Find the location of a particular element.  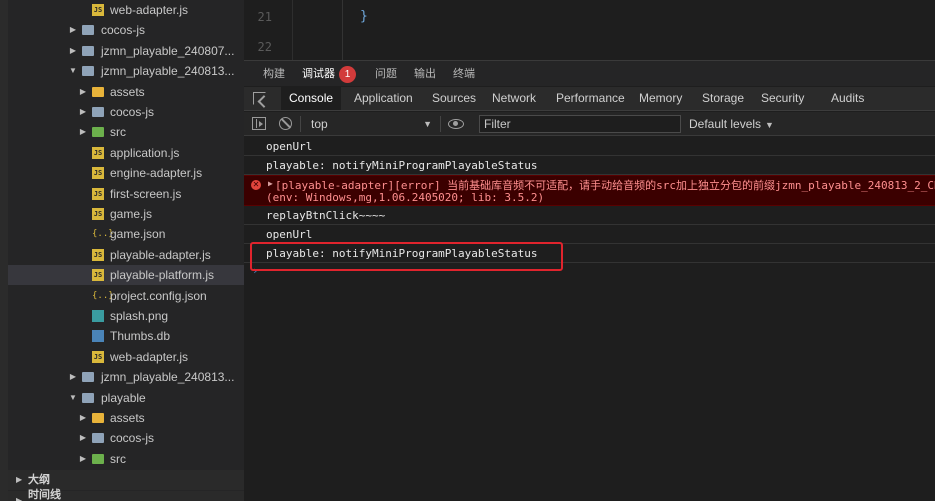

tab-sources: Sources is located at coordinates (454, 98).